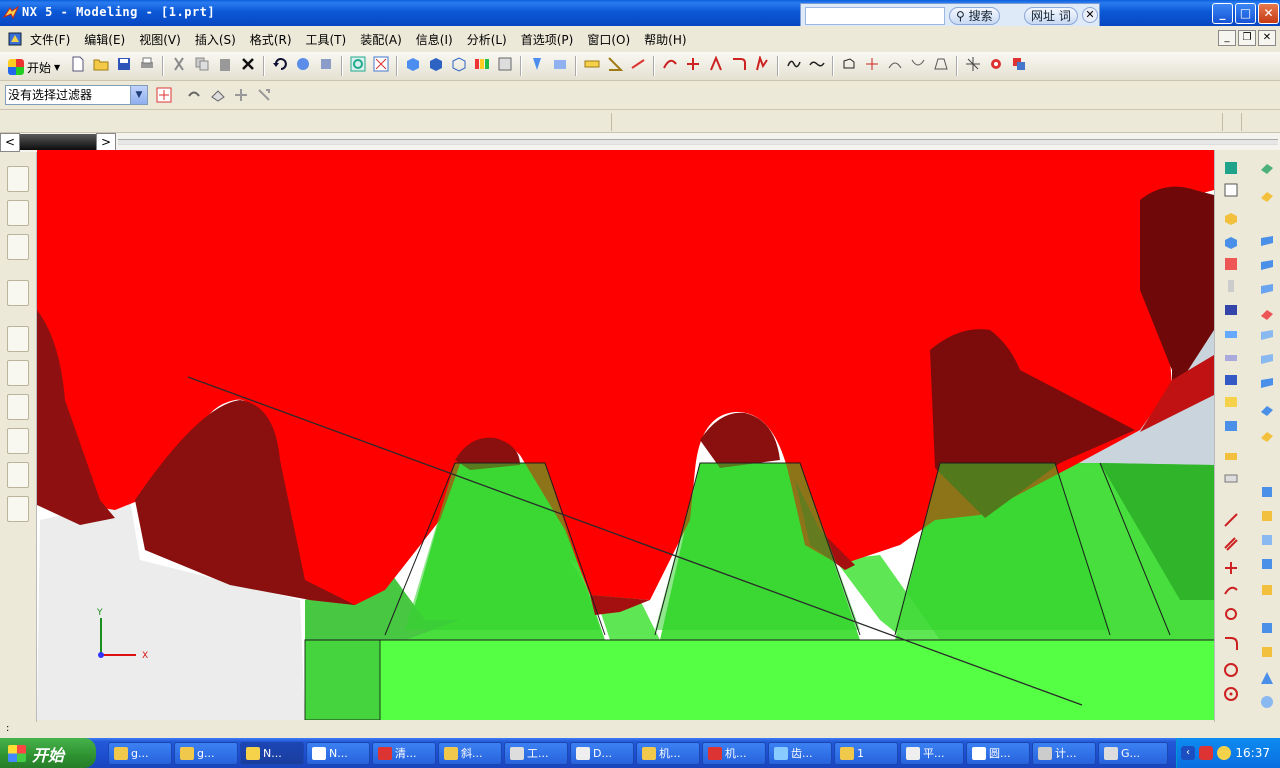 The width and height of the screenshot is (1280, 768). I want to click on arc-icon, so click(1231, 590).